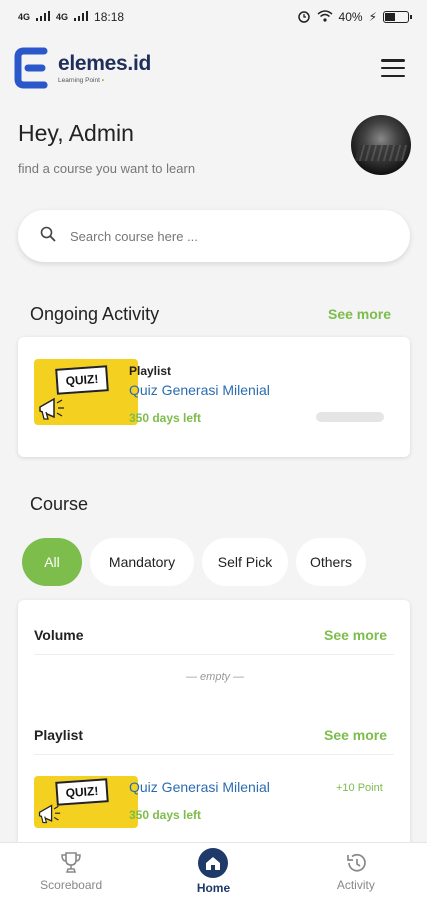  What do you see at coordinates (71, 885) in the screenshot?
I see `nav-scoreboard-label: Scoreboard` at bounding box center [71, 885].